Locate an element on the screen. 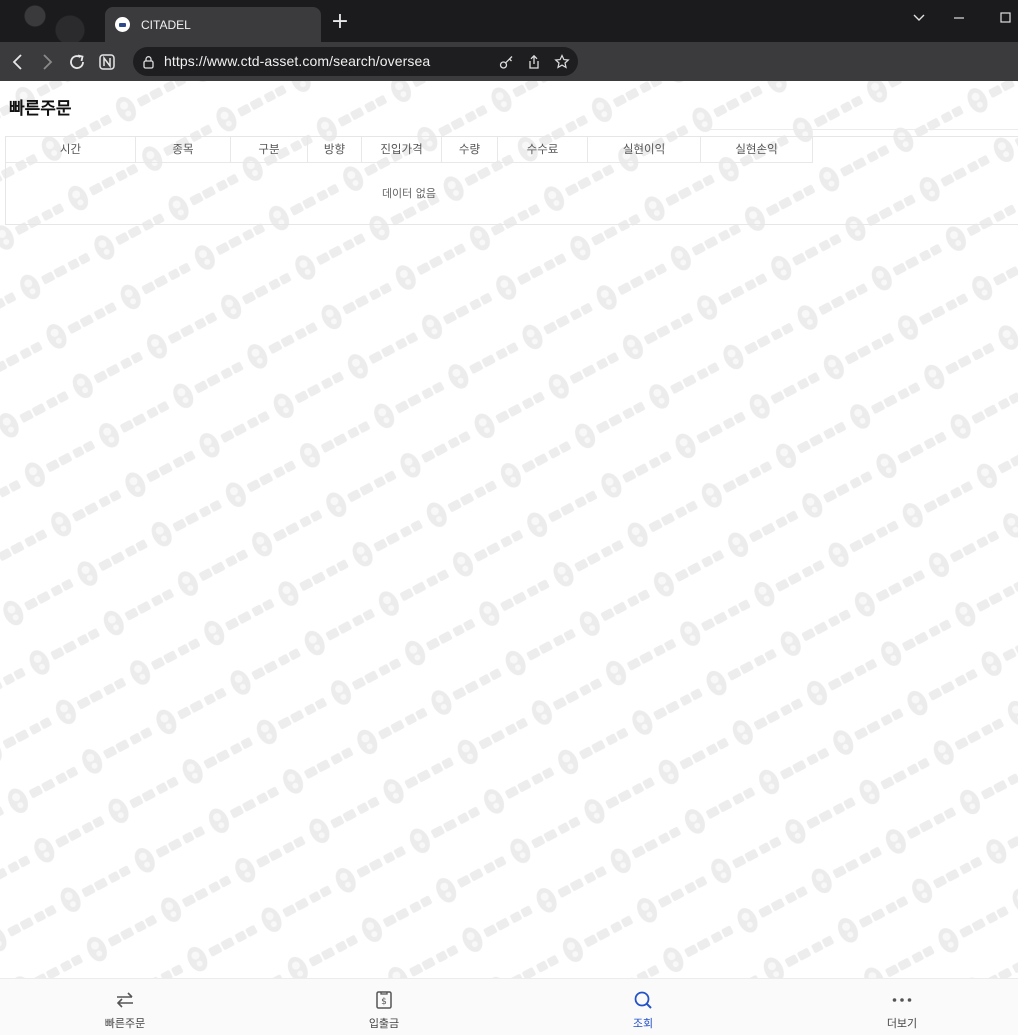  deposit-document-icon: $ is located at coordinates (384, 1000).